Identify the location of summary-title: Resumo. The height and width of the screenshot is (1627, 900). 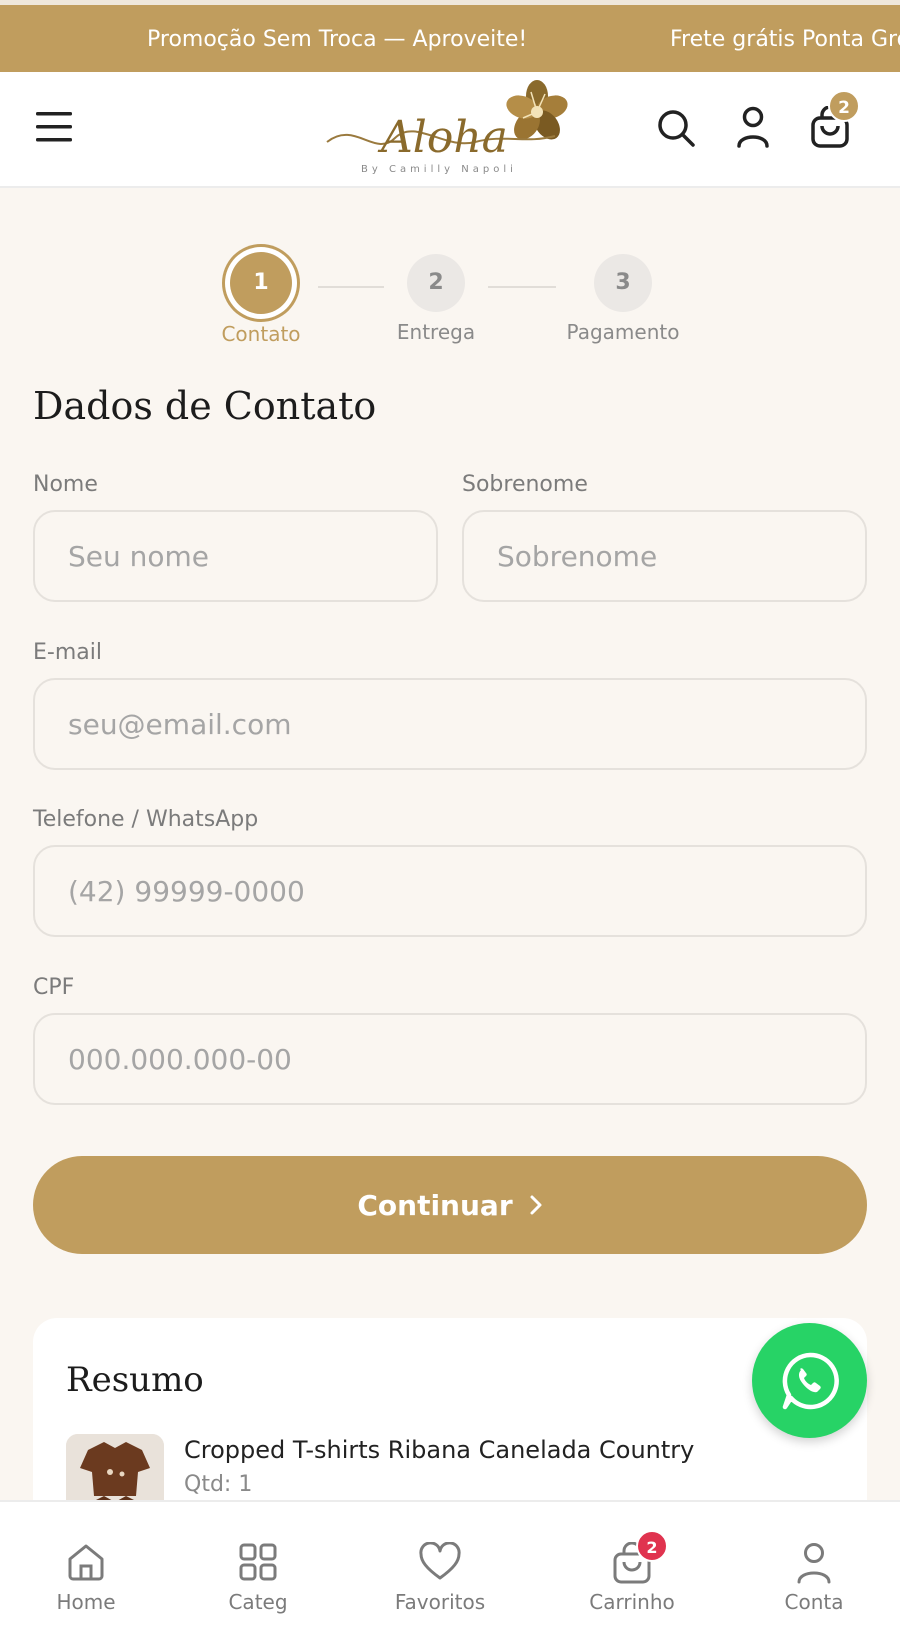
(135, 1380).